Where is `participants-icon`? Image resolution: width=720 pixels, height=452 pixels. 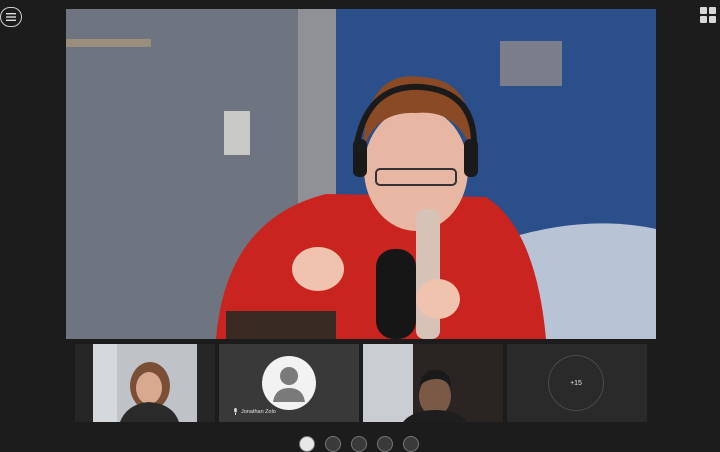
participants-icon is located at coordinates (307, 444).